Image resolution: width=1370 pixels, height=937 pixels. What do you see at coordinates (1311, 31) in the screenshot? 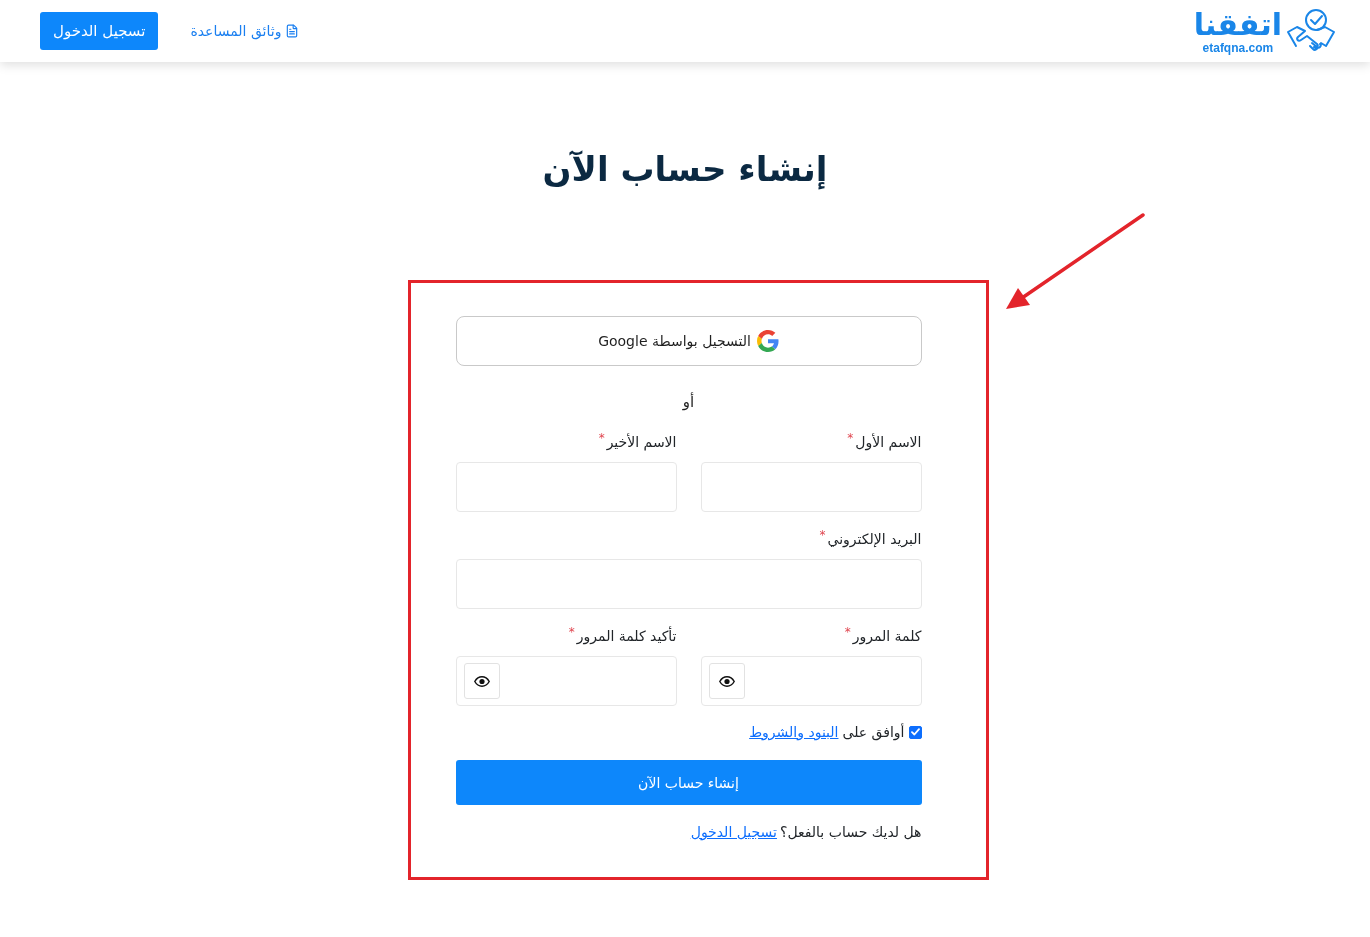
I see `handshake-logo-icon` at bounding box center [1311, 31].